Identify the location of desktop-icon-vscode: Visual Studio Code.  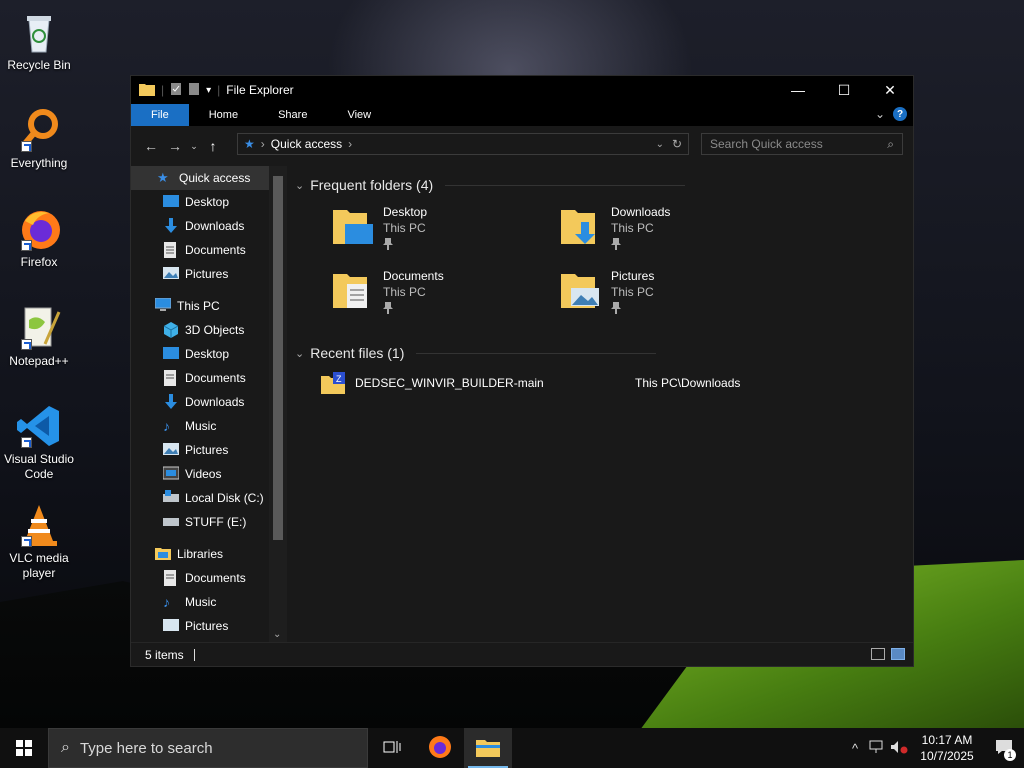
(39, 442).